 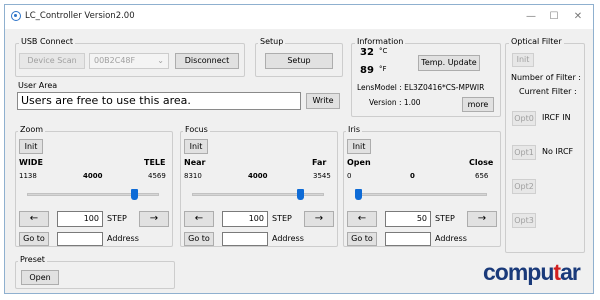 What do you see at coordinates (319, 219) in the screenshot?
I see `focus-increase-button: →` at bounding box center [319, 219].